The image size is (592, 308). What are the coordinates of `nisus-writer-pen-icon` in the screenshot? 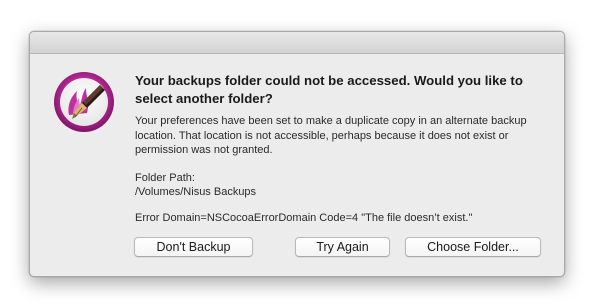 It's located at (84, 102).